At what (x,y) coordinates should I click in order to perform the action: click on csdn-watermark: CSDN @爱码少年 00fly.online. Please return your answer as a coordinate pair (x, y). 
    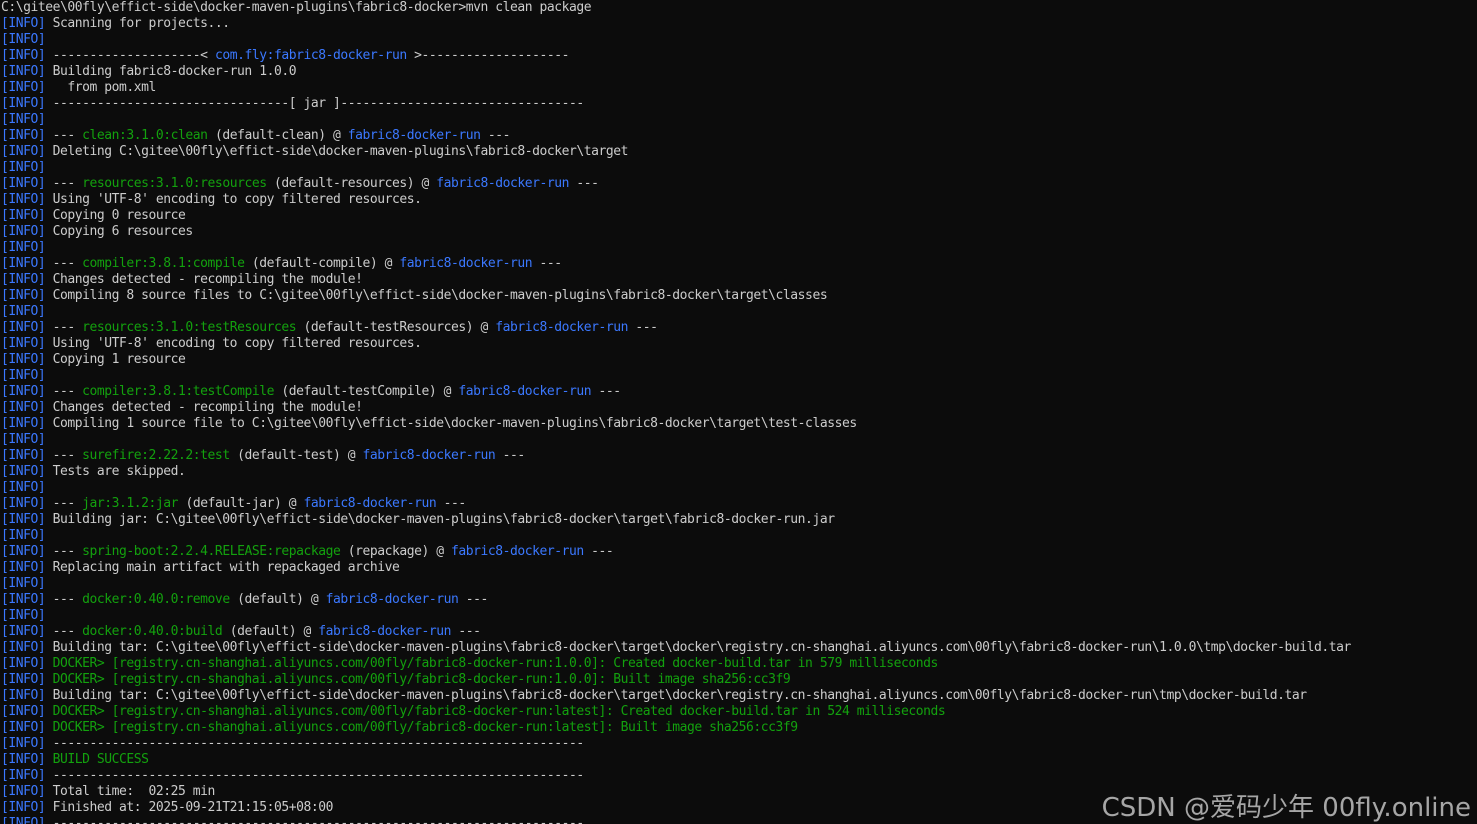
    Looking at the image, I should click on (1286, 808).